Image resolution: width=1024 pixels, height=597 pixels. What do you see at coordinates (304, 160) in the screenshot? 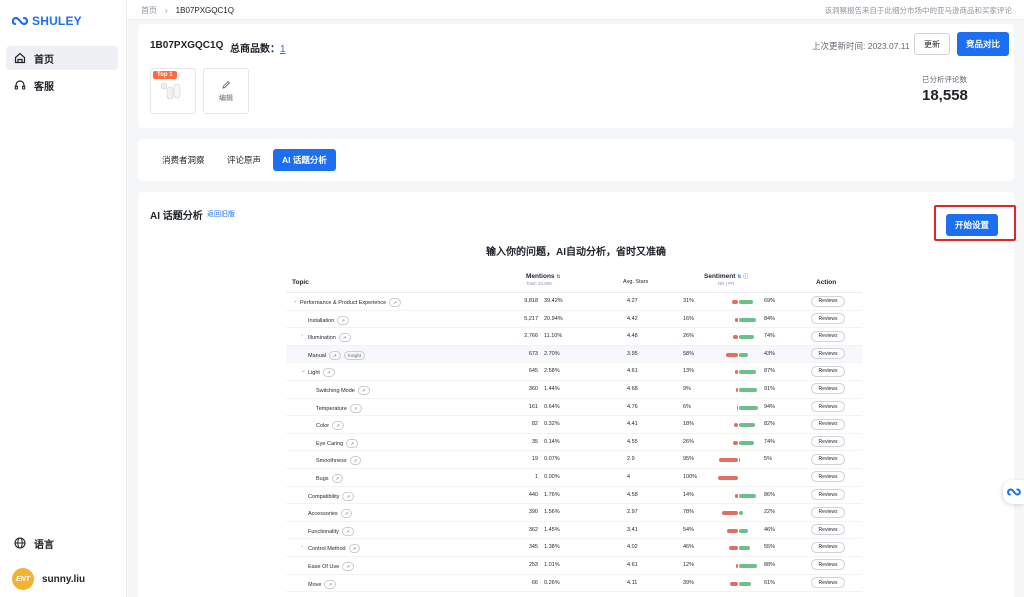
I see `tab-ai-topic: AI 话题分析` at bounding box center [304, 160].